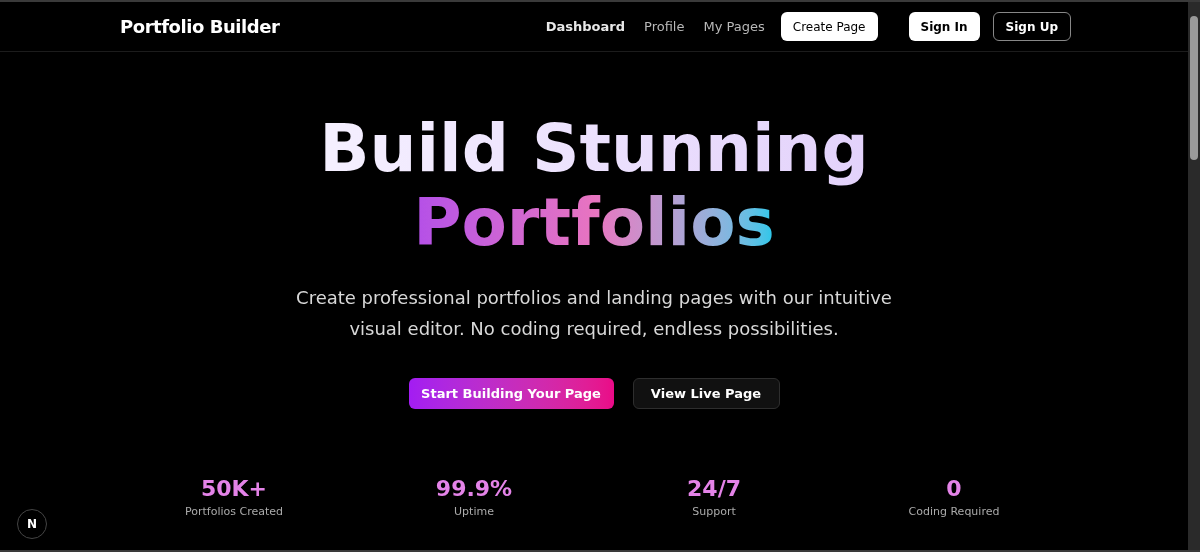  I want to click on sign-in-button: Sign In, so click(944, 26).